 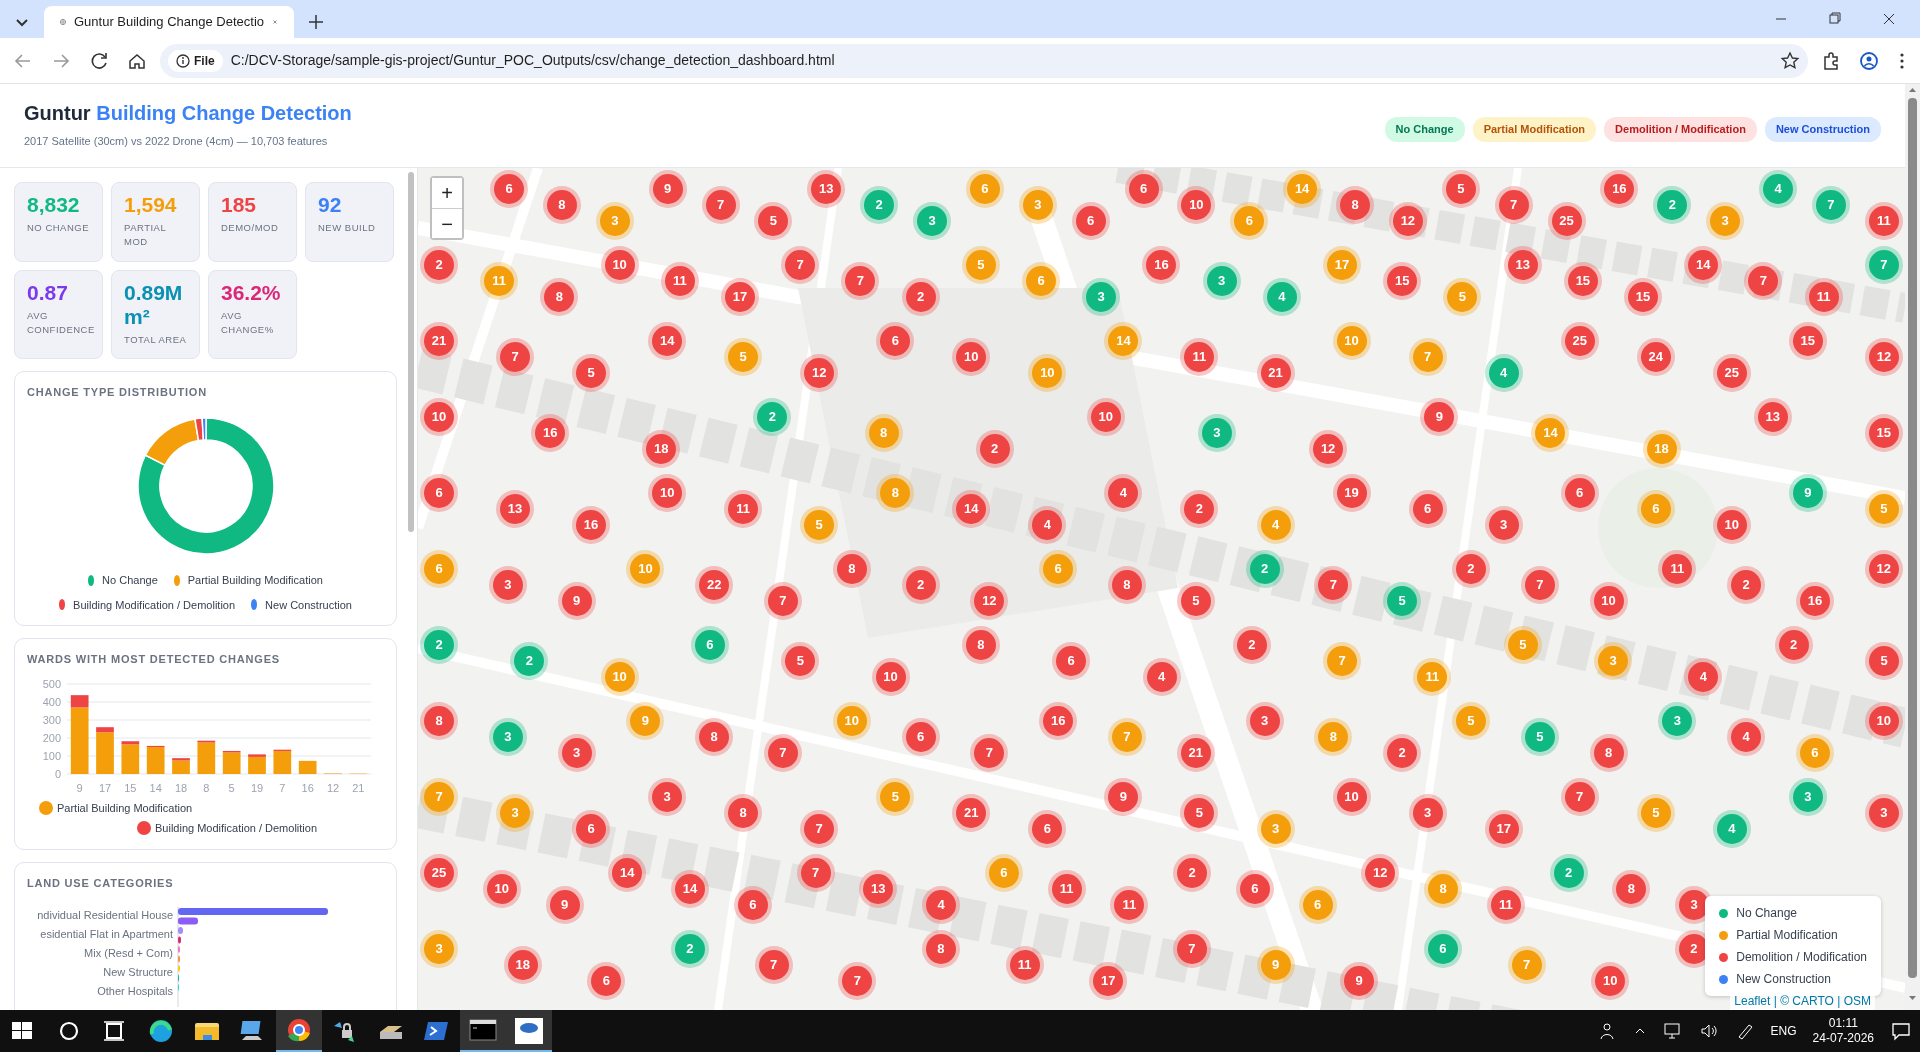 What do you see at coordinates (1534, 129) in the screenshot?
I see `legend-badge: Partial Modification` at bounding box center [1534, 129].